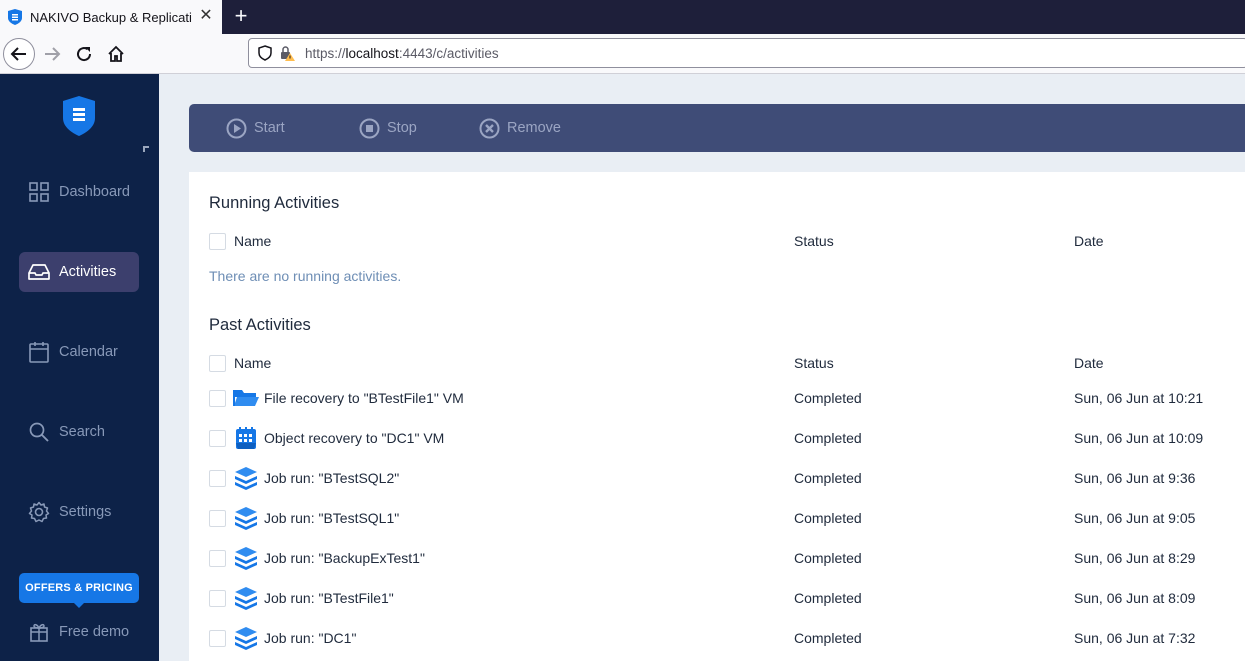 Image resolution: width=1245 pixels, height=661 pixels. Describe the element at coordinates (206, 16) in the screenshot. I see `close-tab-icon: ✕` at that location.